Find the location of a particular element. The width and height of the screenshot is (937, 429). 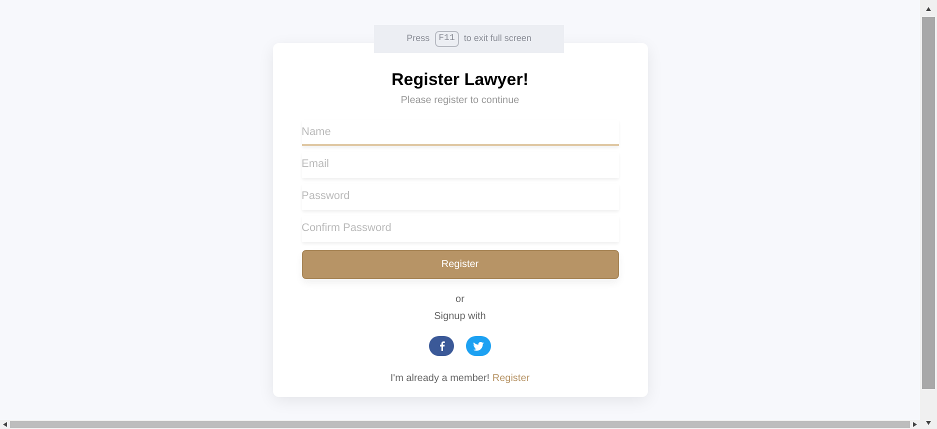

register-button: Register is located at coordinates (460, 265).